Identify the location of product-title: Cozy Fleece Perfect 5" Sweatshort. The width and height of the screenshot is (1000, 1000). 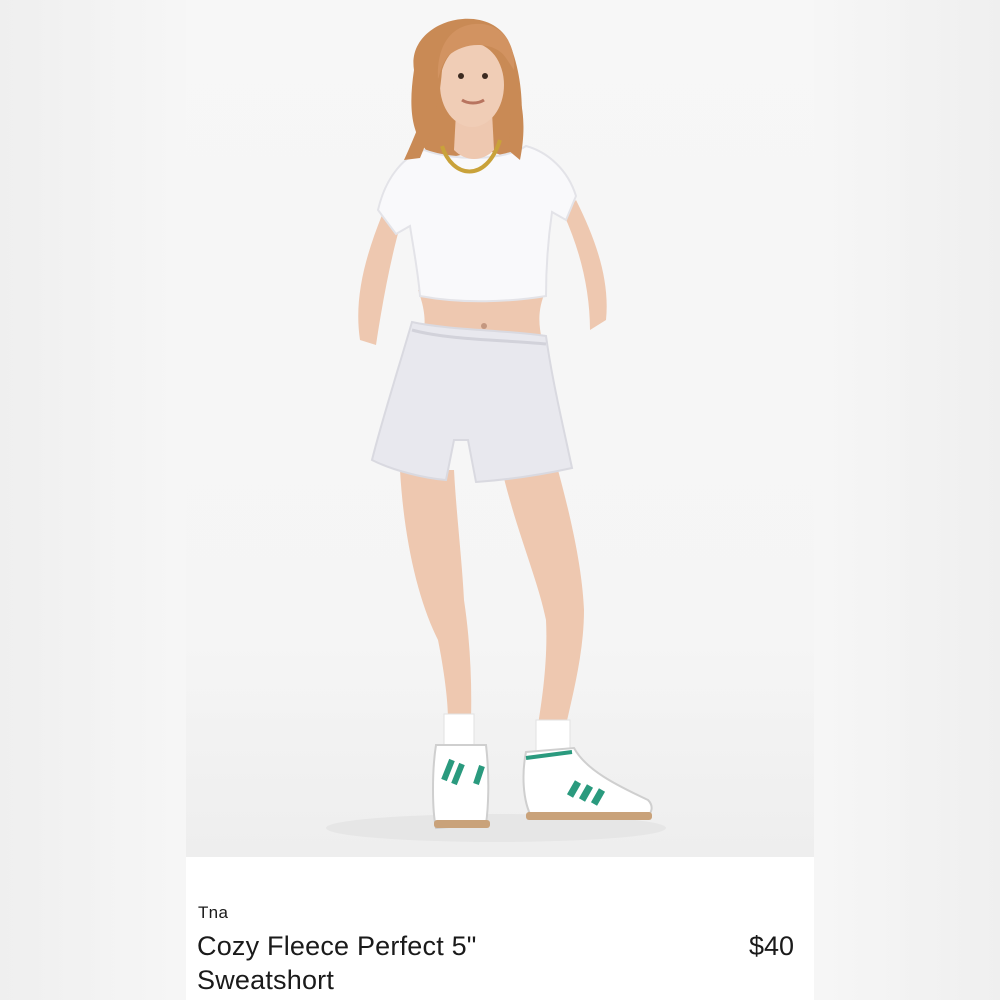
(407, 963).